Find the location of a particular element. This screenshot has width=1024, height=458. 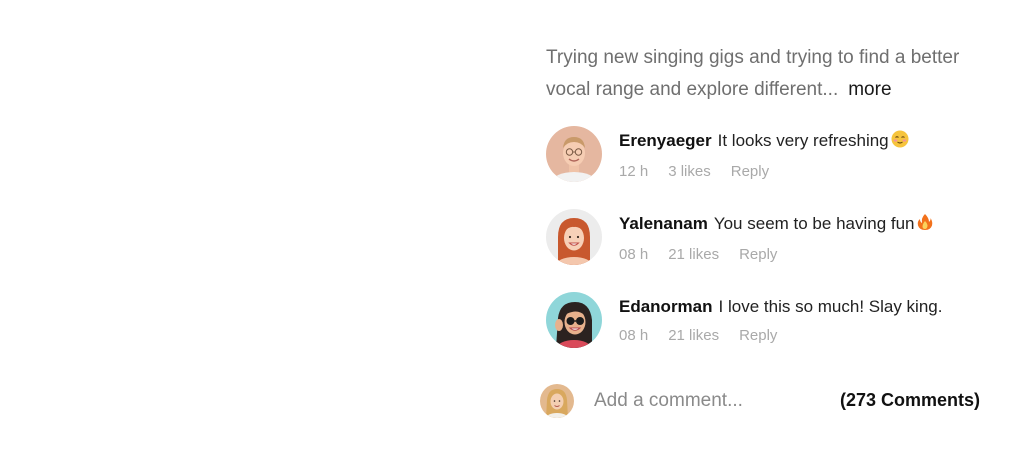

comment-line: Erenyaeger It looks very refreshing is located at coordinates (799, 142).